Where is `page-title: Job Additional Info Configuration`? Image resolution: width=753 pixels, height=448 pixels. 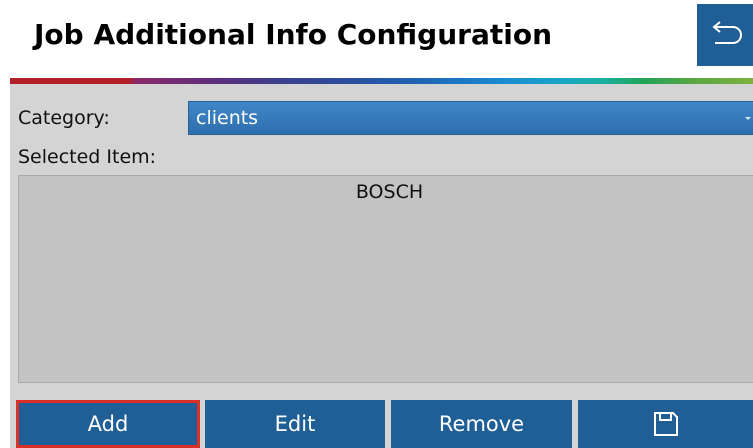
page-title: Job Additional Info Configuration is located at coordinates (293, 34).